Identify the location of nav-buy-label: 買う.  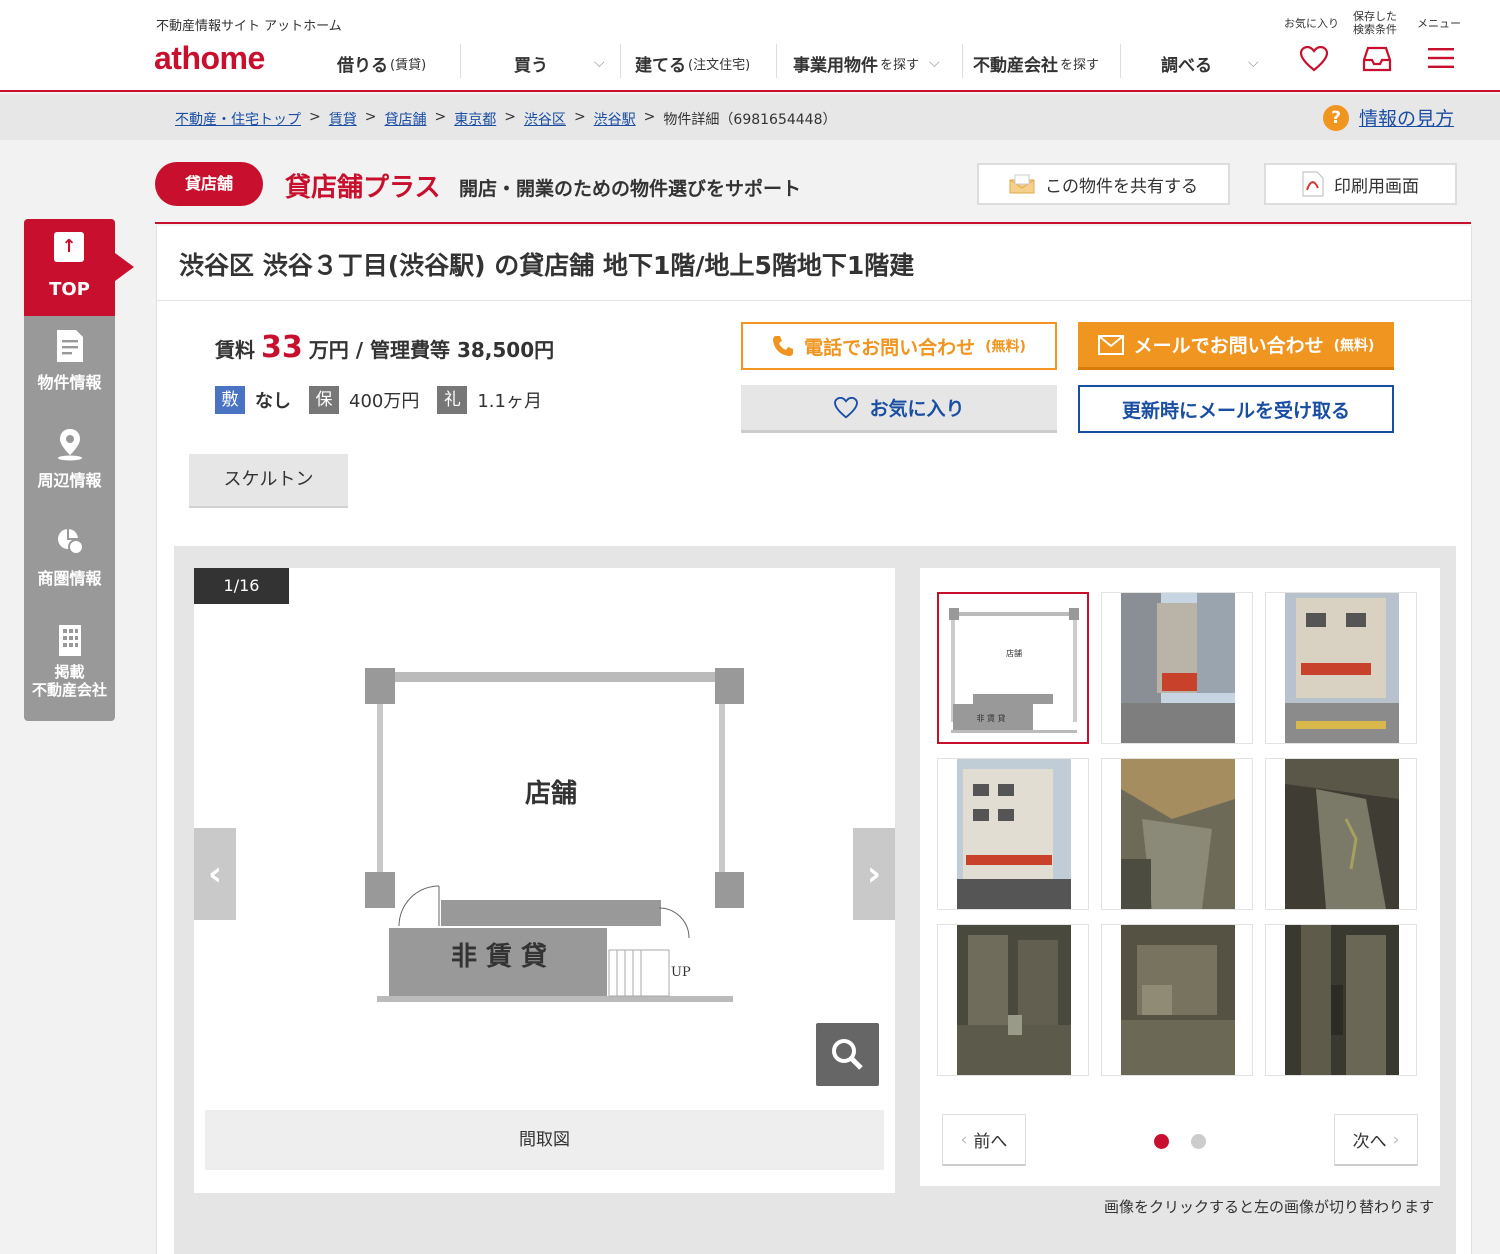
(531, 65).